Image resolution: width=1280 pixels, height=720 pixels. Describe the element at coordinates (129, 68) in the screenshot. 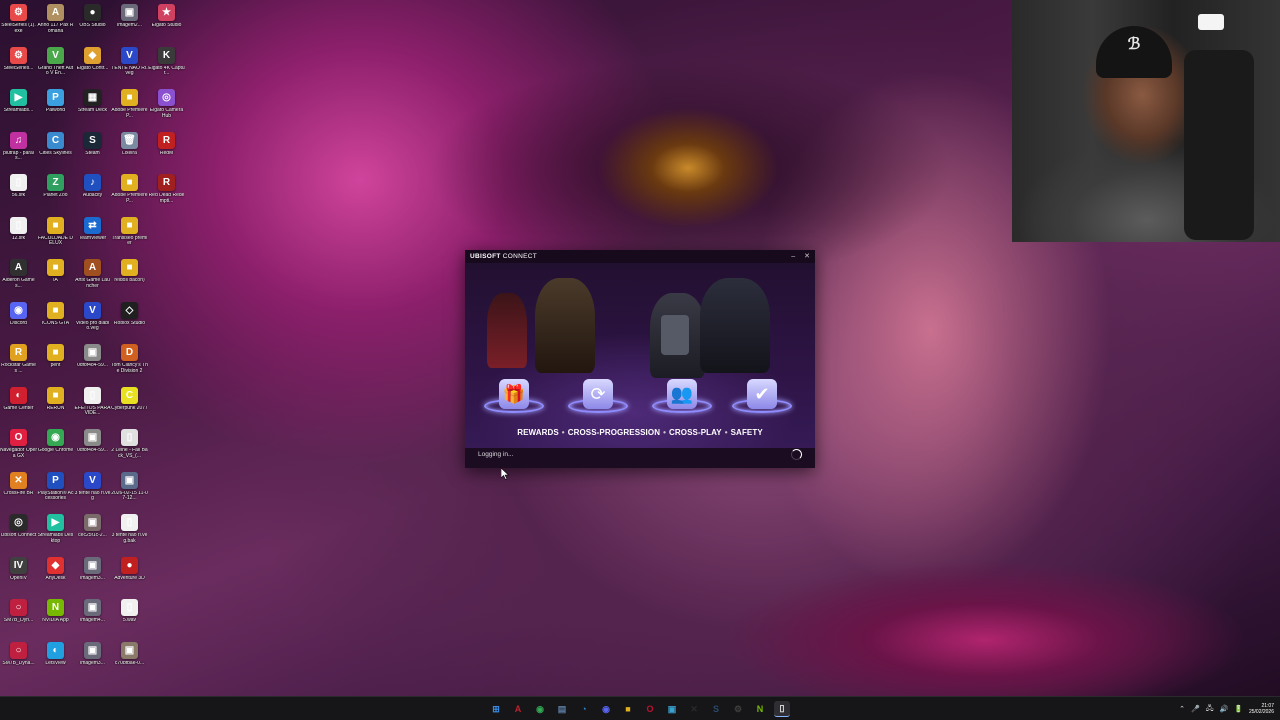

I see `desktop-icon: V TENTE NAO RI.veg` at that location.